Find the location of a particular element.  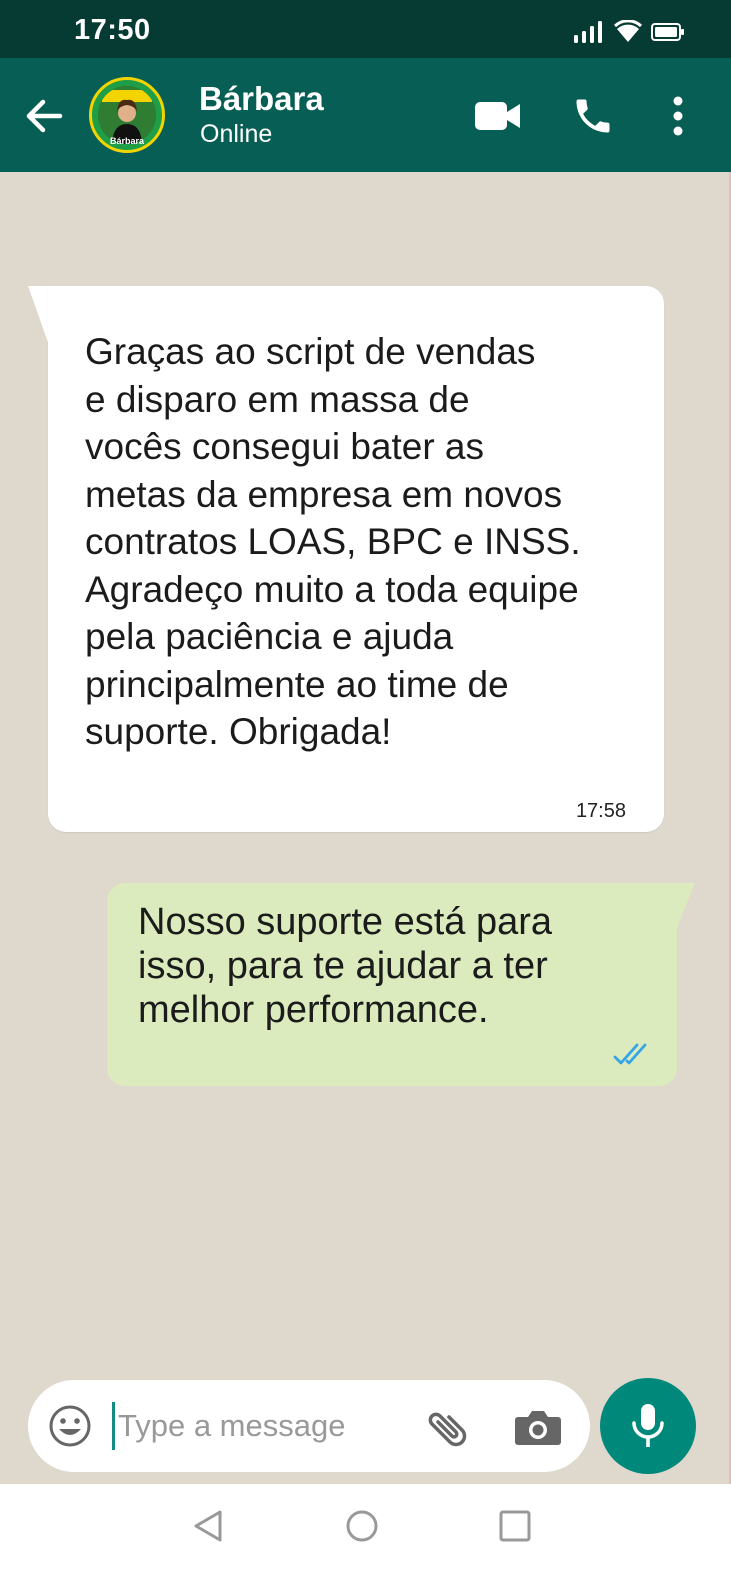

camera-button is located at coordinates (538, 1429).